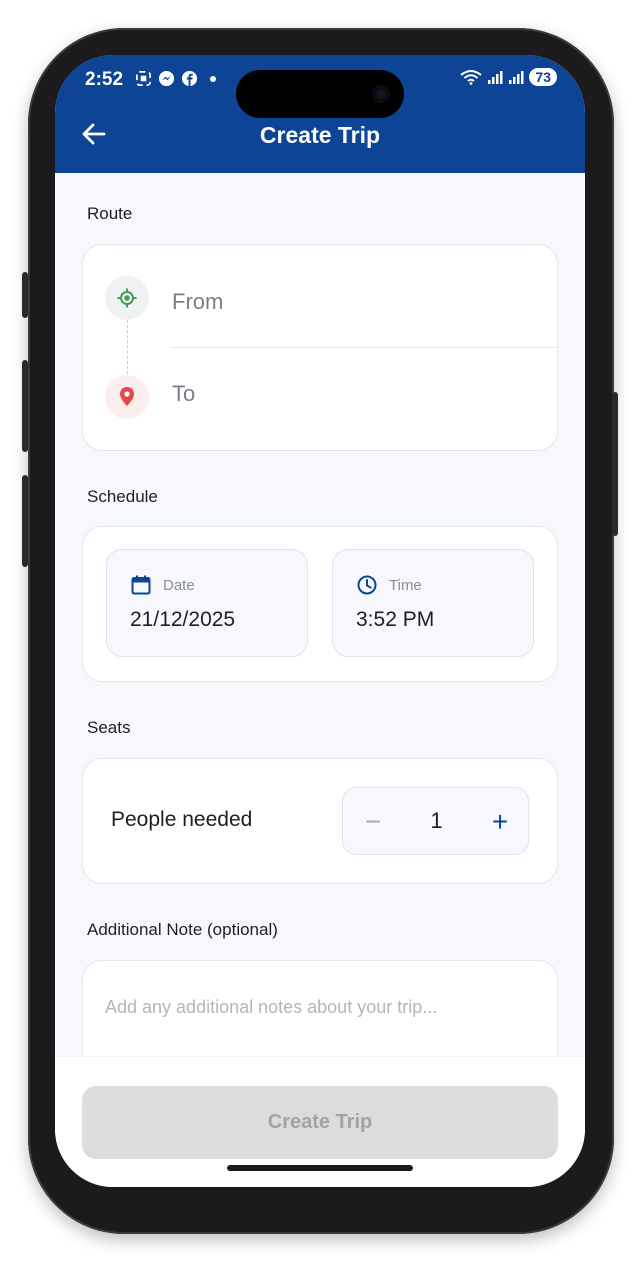 This screenshot has width=640, height=1261. I want to click on clock-icon, so click(367, 585).